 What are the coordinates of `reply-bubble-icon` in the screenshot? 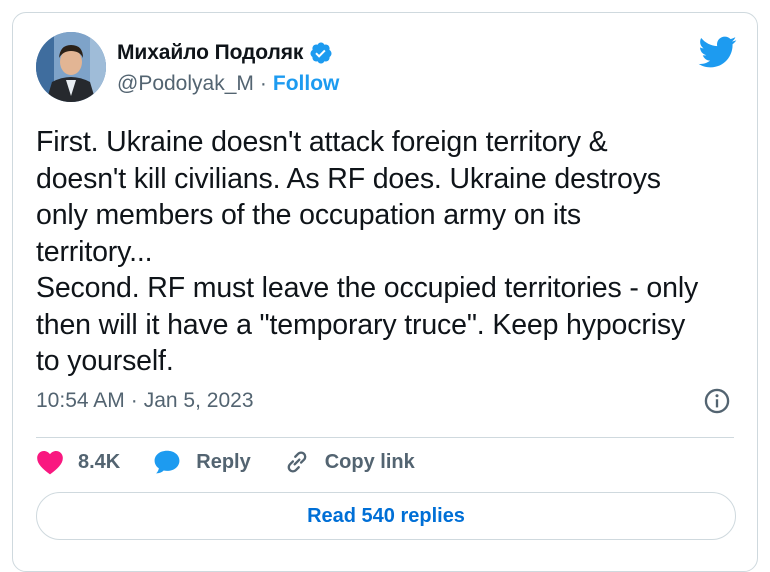 It's located at (167, 462).